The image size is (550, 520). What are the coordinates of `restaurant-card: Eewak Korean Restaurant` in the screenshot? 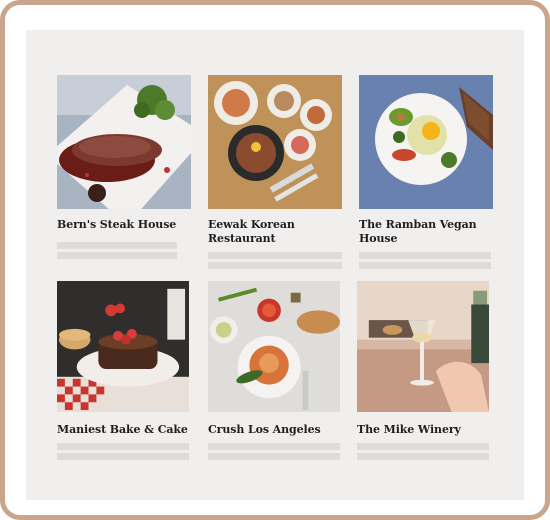 It's located at (277, 172).